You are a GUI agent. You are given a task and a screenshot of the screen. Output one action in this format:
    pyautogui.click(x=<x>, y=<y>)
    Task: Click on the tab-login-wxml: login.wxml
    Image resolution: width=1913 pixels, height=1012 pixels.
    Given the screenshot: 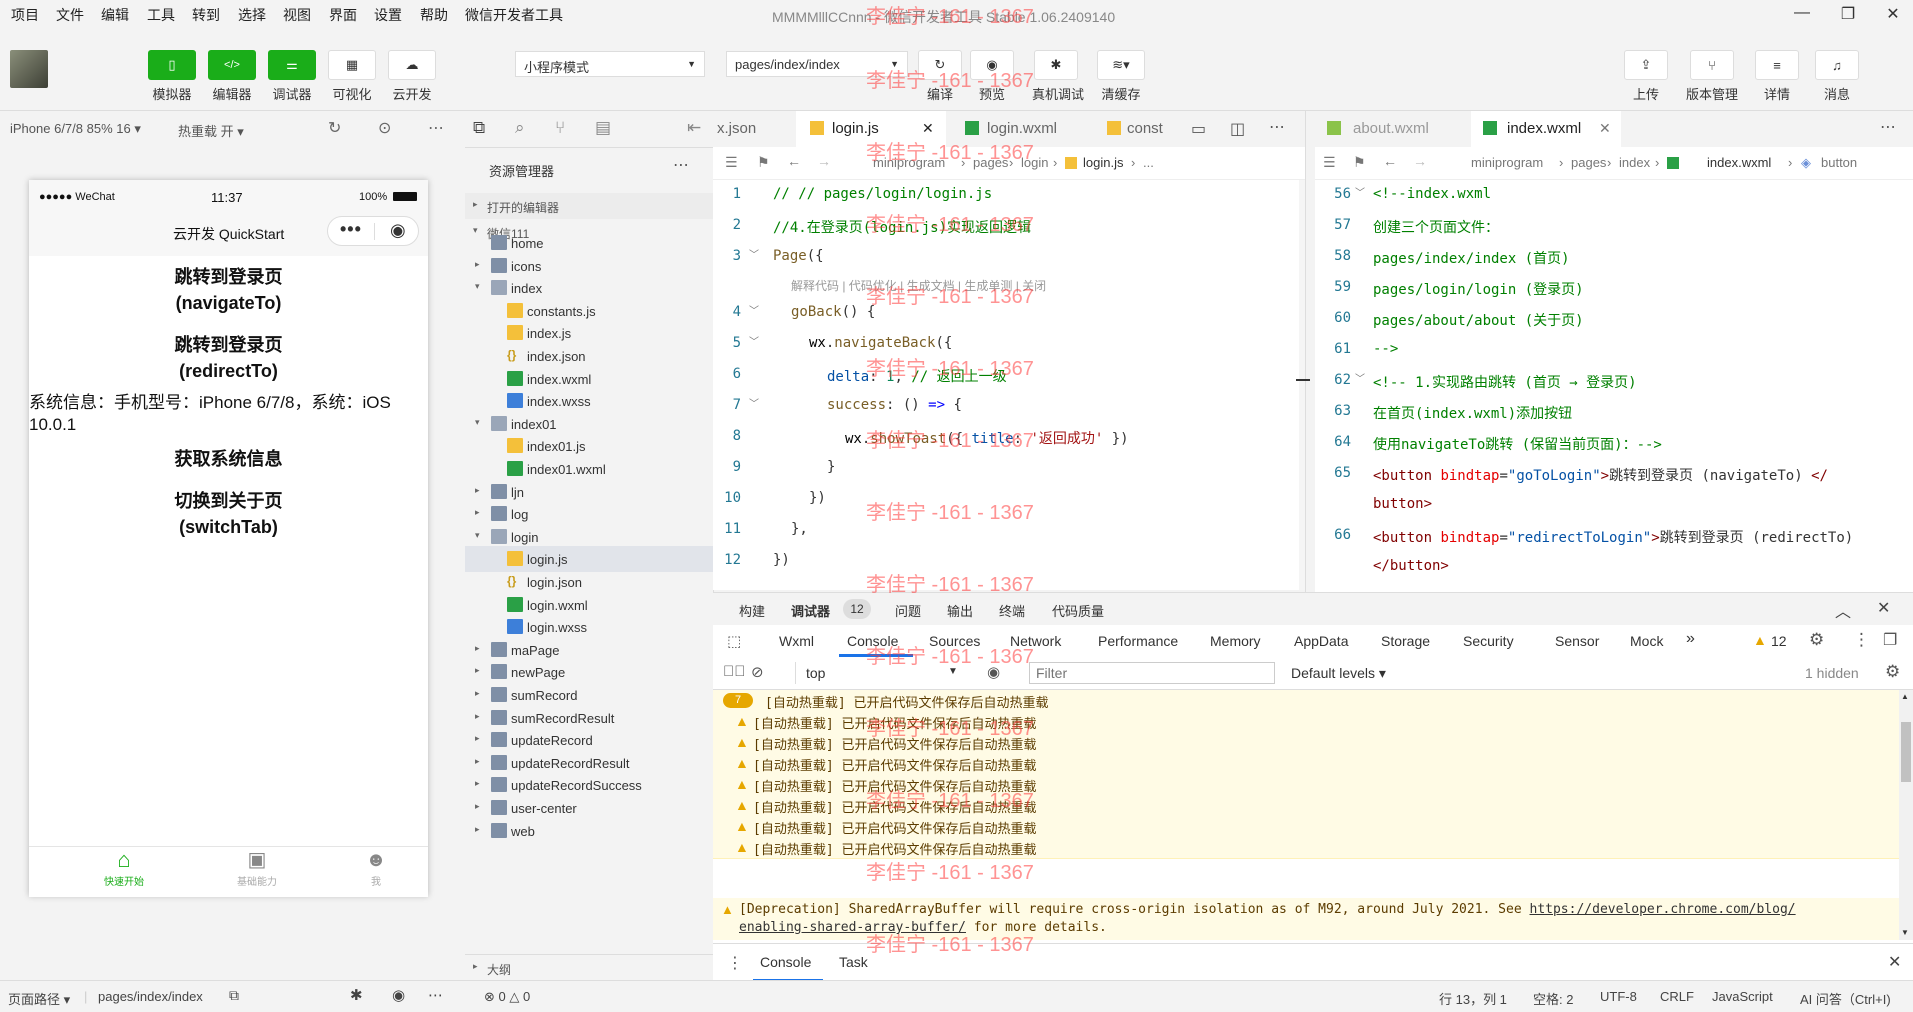 What is the action you would take?
    pyautogui.click(x=1023, y=129)
    